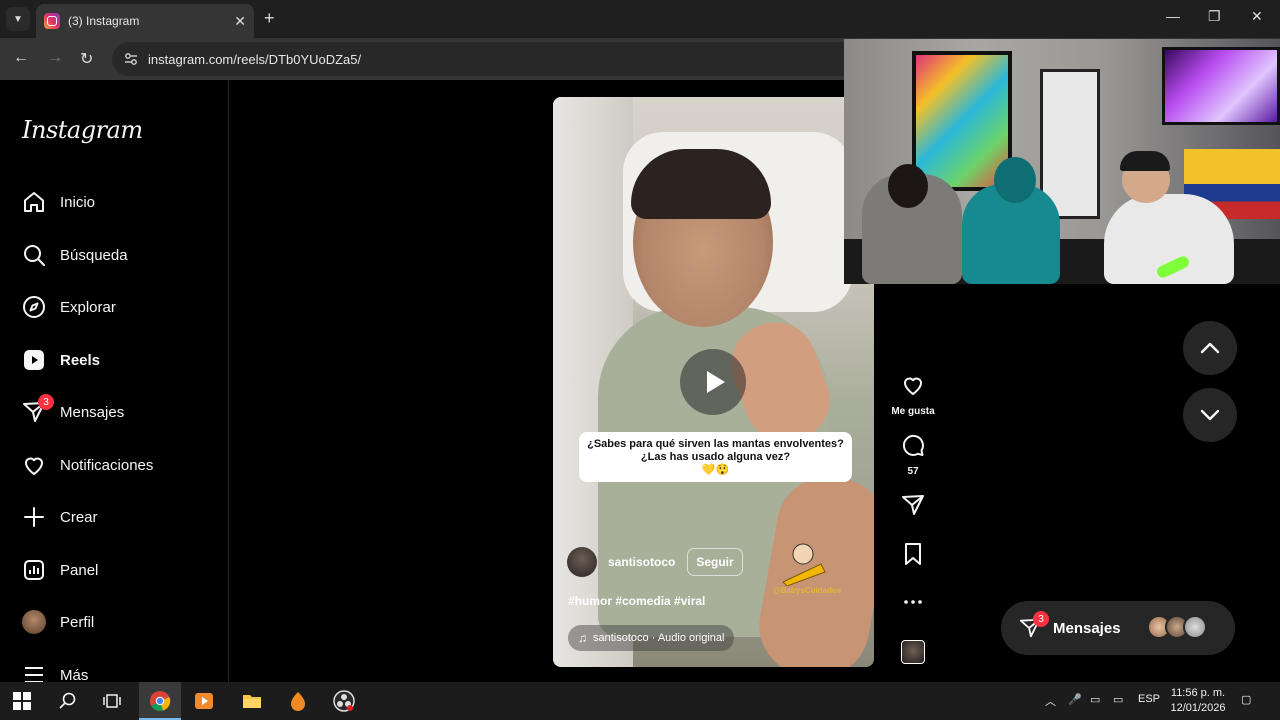 Image resolution: width=1280 pixels, height=720 pixels. Describe the element at coordinates (255, 59) in the screenshot. I see `url-text: instagram.com/reels/DTb0YUoDZa5/` at that location.